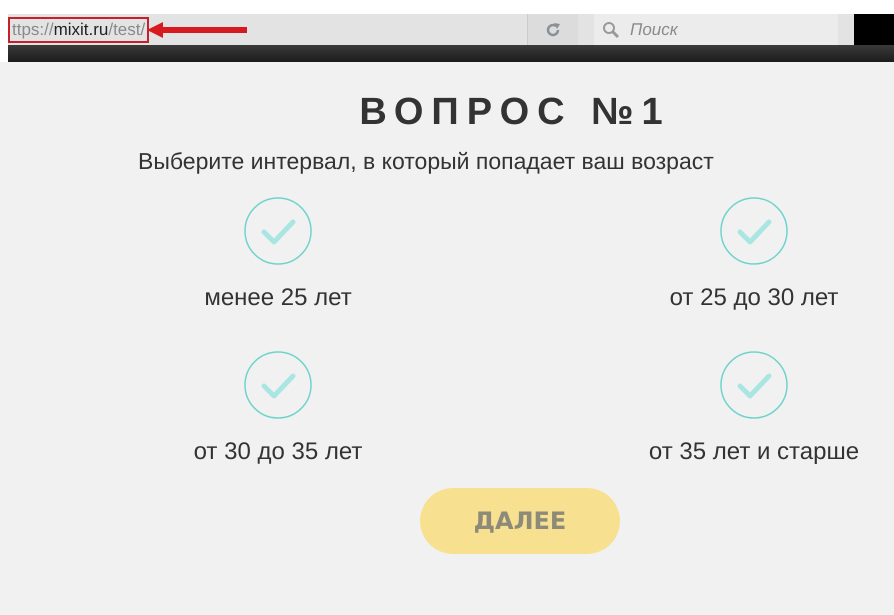 This screenshot has width=894, height=615. Describe the element at coordinates (197, 30) in the screenshot. I see `arrow-icon` at that location.